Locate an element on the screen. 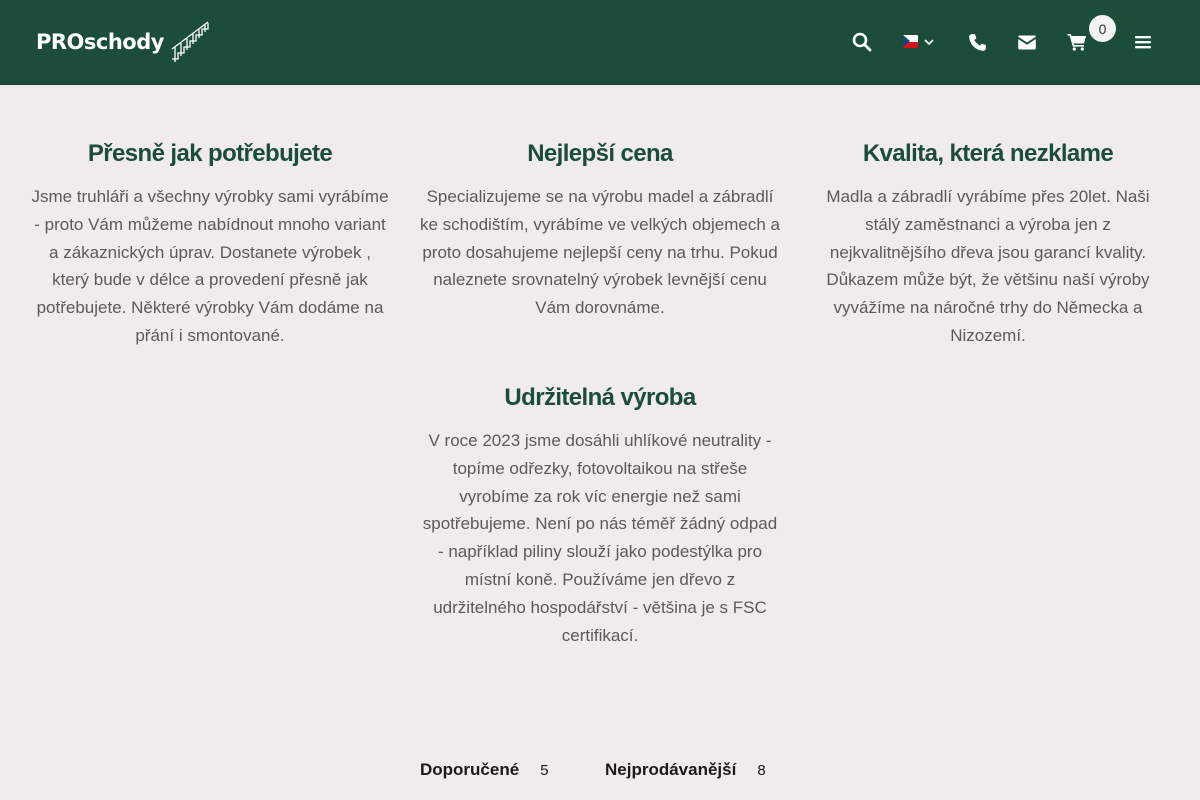  cart-button is located at coordinates (1077, 42).